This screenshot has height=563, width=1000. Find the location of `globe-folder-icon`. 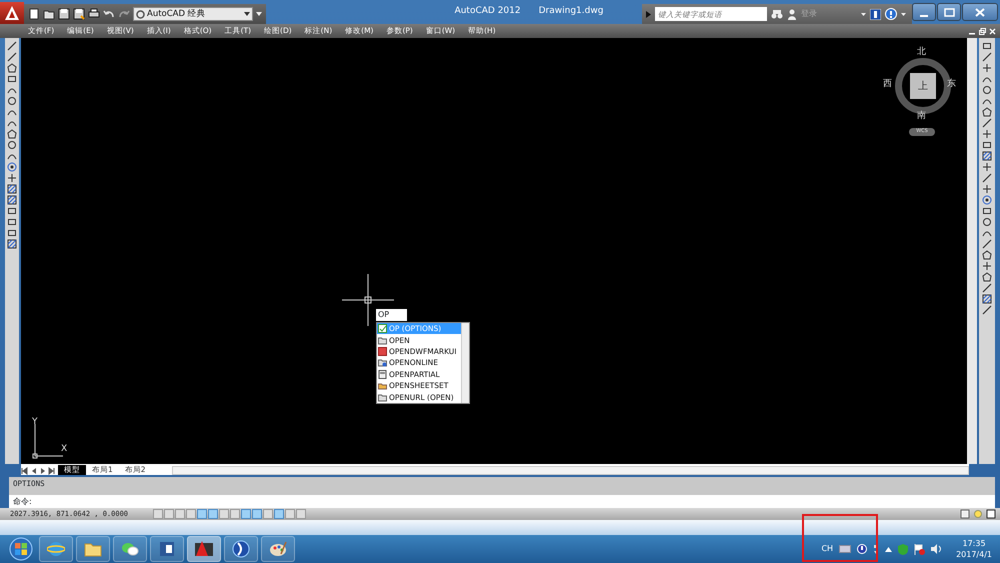

globe-folder-icon is located at coordinates (382, 363).